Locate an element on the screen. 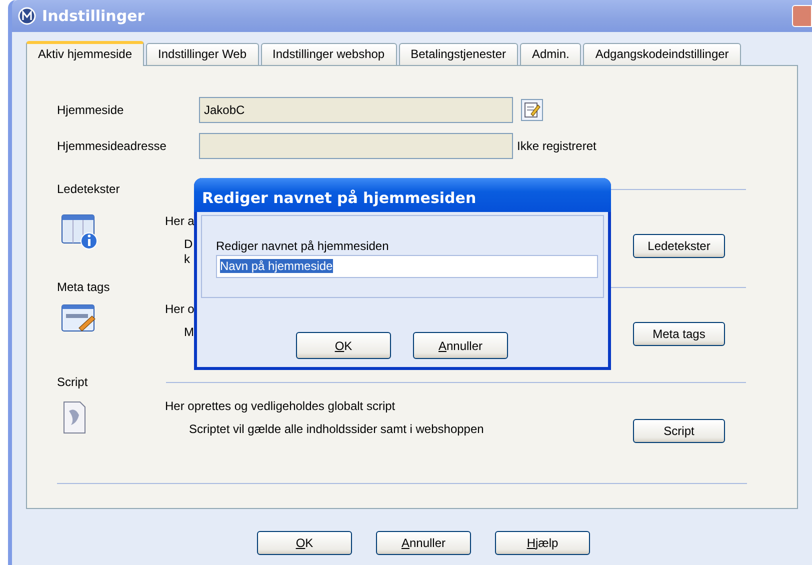 This screenshot has width=812, height=565. description-text: k is located at coordinates (187, 259).